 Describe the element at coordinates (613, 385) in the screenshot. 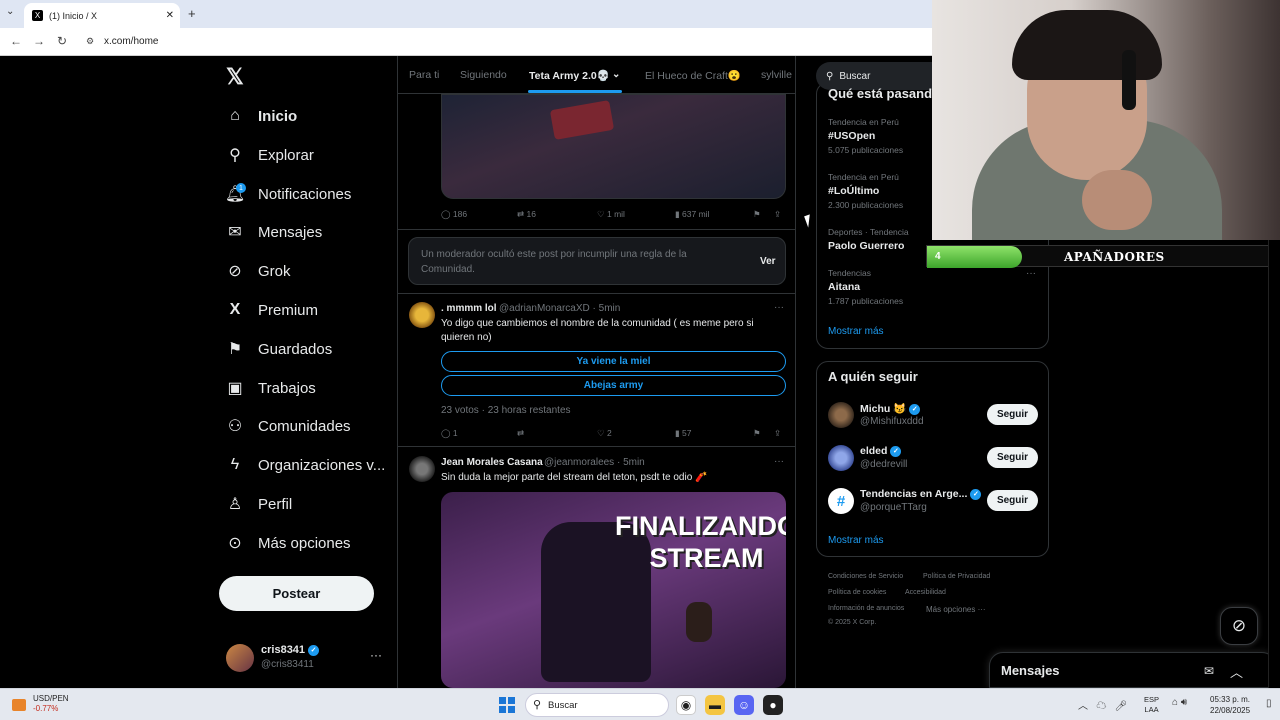

I see `poll-option: Abejas army` at that location.